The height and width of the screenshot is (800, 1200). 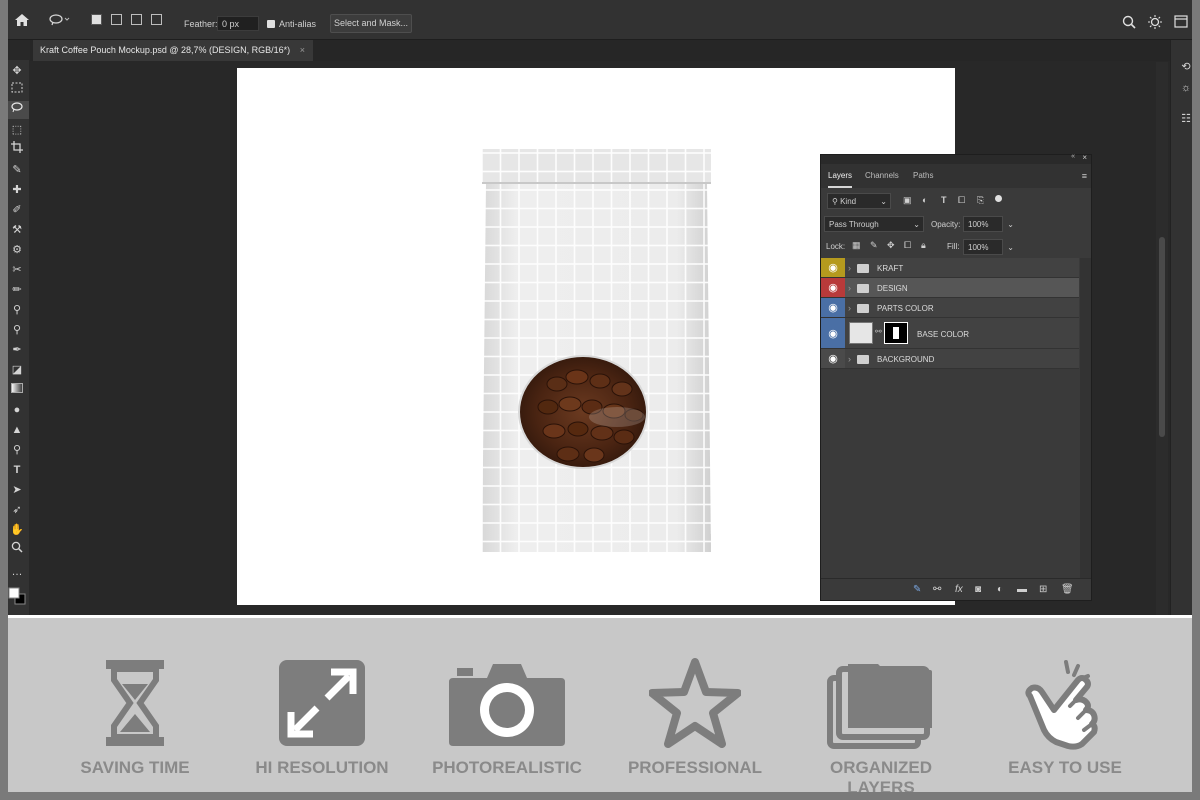 What do you see at coordinates (1185, 327) in the screenshot?
I see `right-dock: ⟲ ☼ ☷` at bounding box center [1185, 327].